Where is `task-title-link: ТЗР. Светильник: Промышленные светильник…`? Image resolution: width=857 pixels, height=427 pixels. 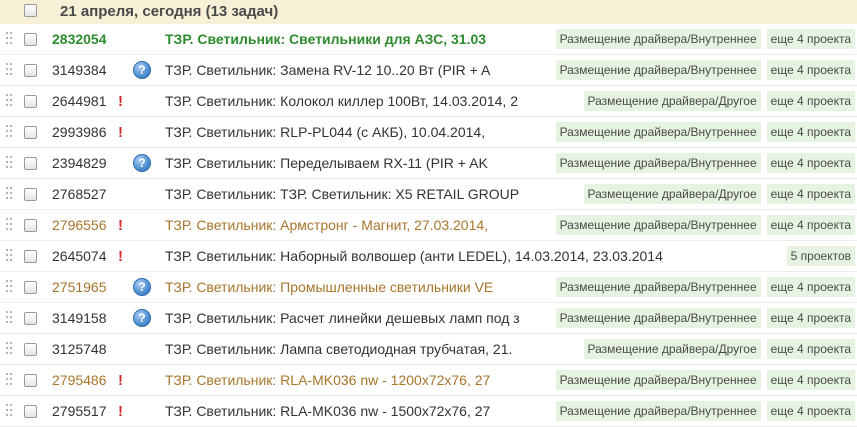
task-title-link: ТЗР. Светильник: Промышленные светильник… is located at coordinates (329, 287).